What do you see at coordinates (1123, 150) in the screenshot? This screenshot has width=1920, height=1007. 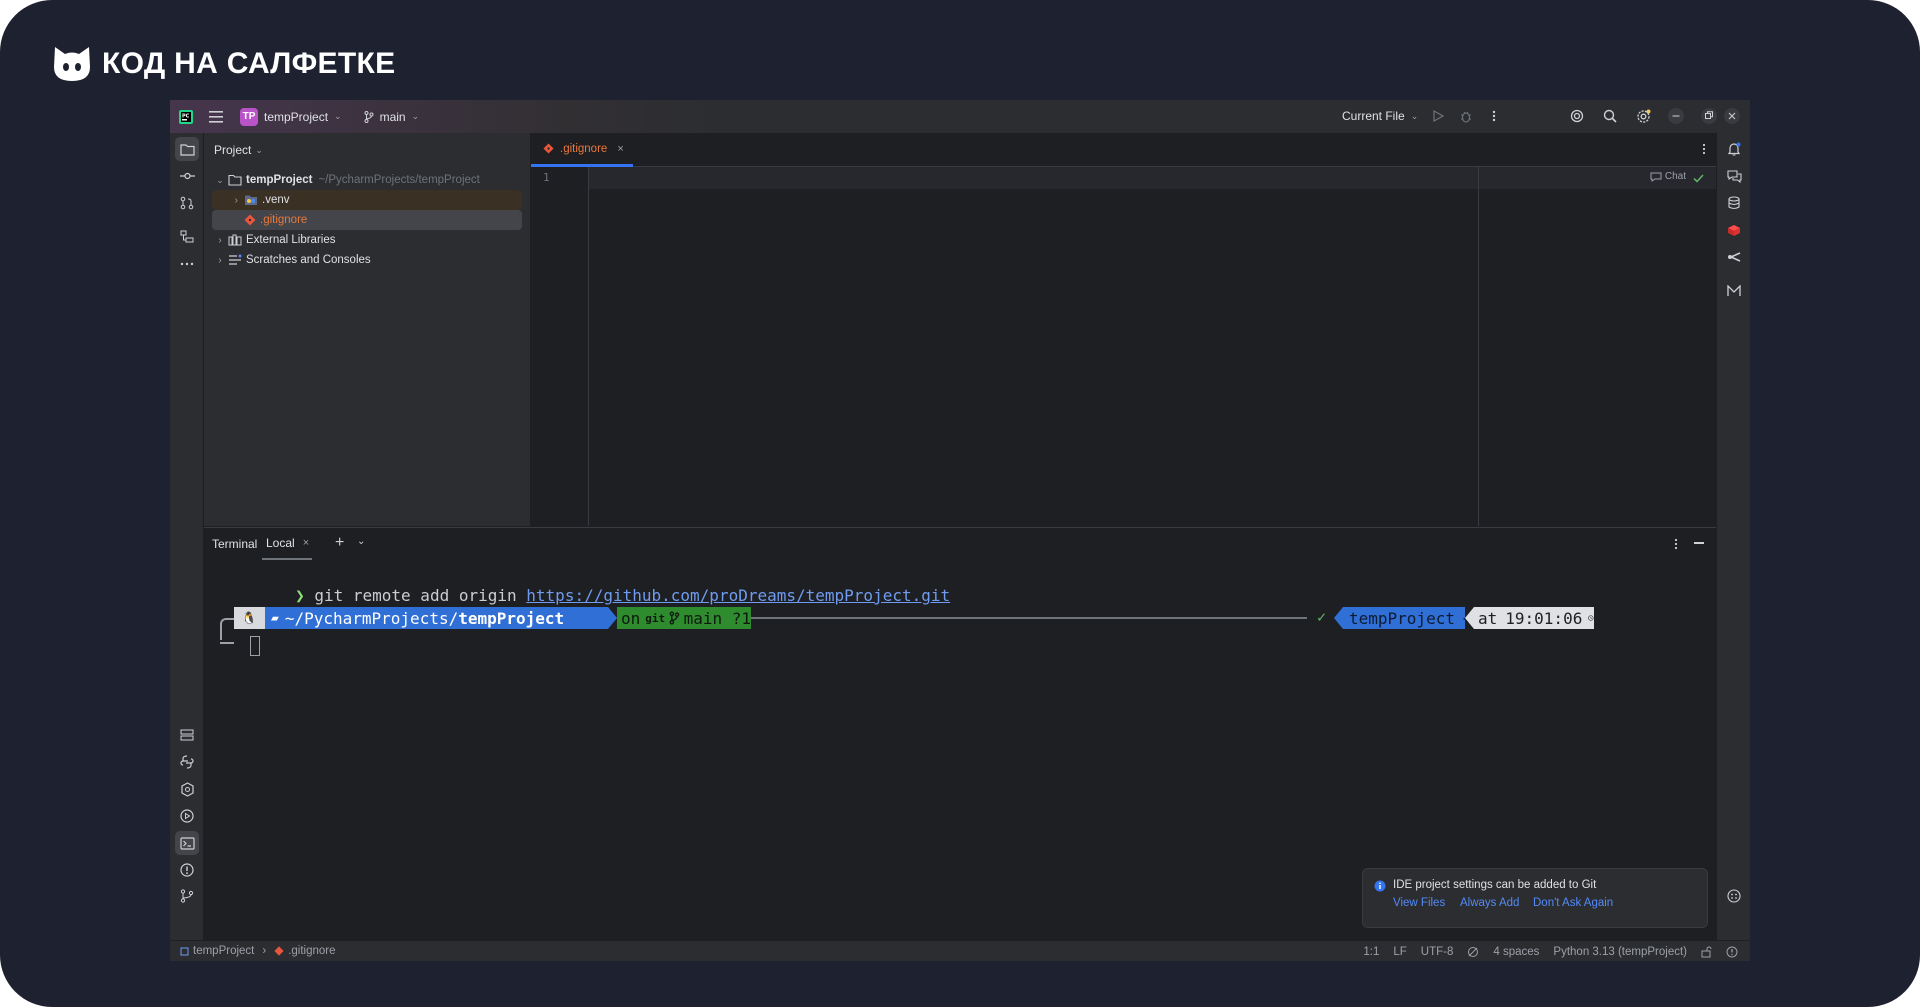 I see `editor-tab-bar: .gitignore ×` at bounding box center [1123, 150].